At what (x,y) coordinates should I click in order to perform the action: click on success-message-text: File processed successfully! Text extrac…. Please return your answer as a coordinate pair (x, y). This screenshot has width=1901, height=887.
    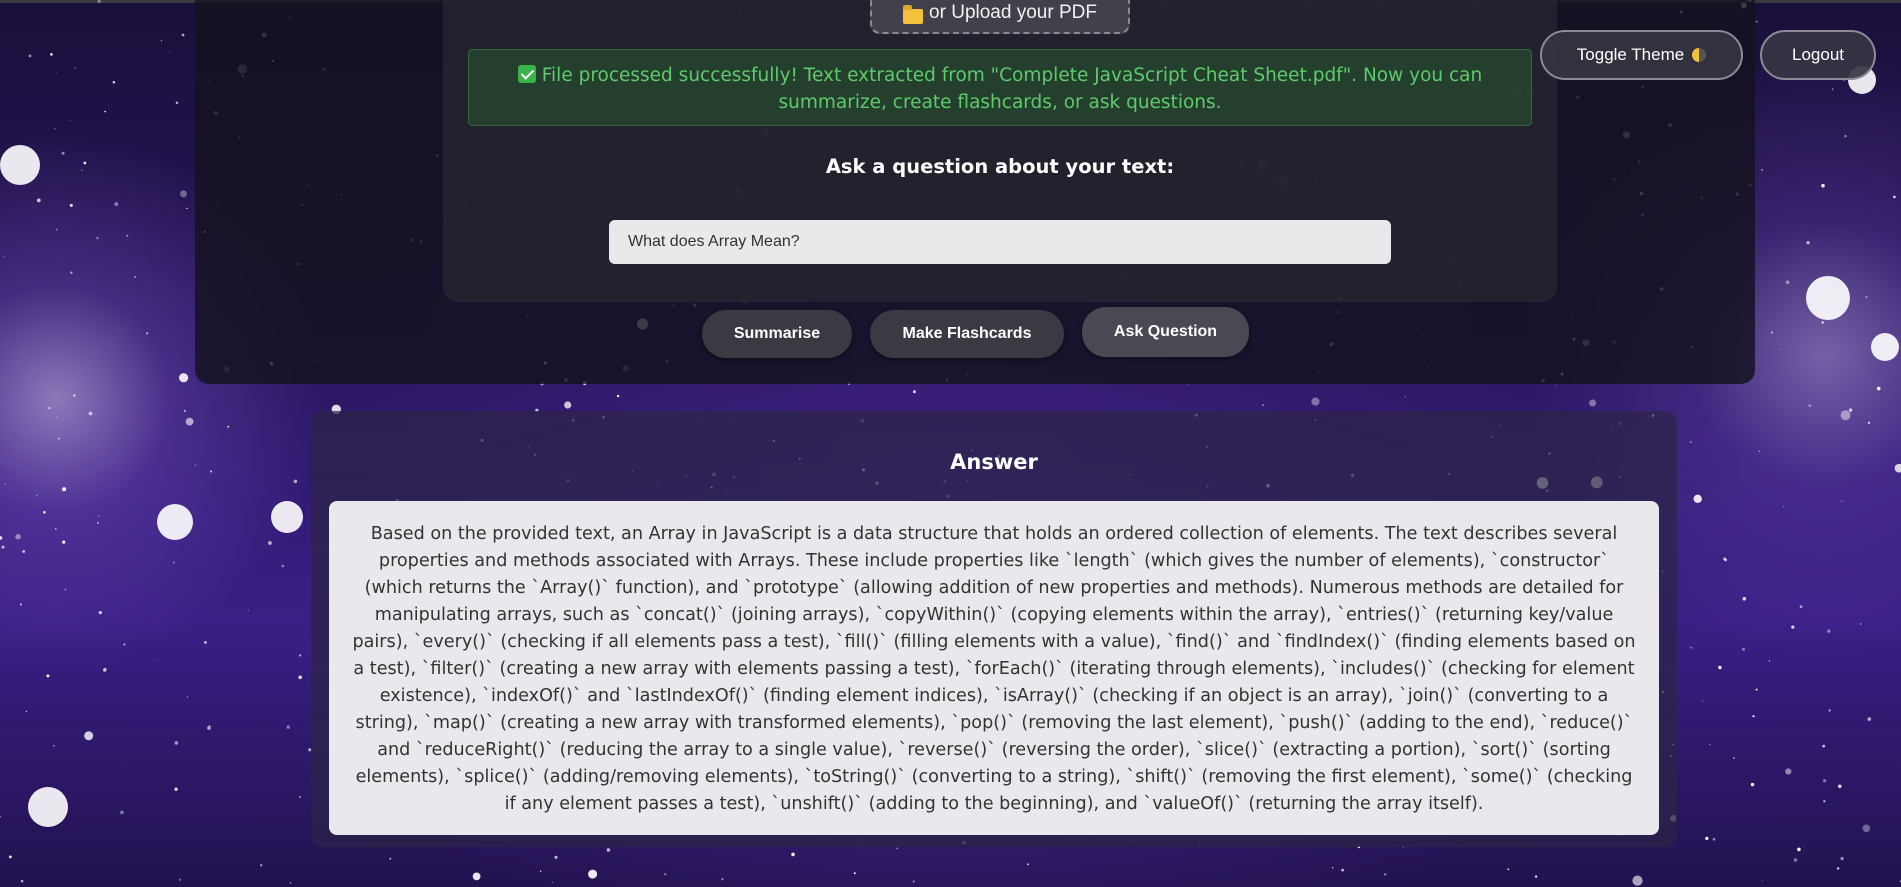
    Looking at the image, I should click on (1012, 89).